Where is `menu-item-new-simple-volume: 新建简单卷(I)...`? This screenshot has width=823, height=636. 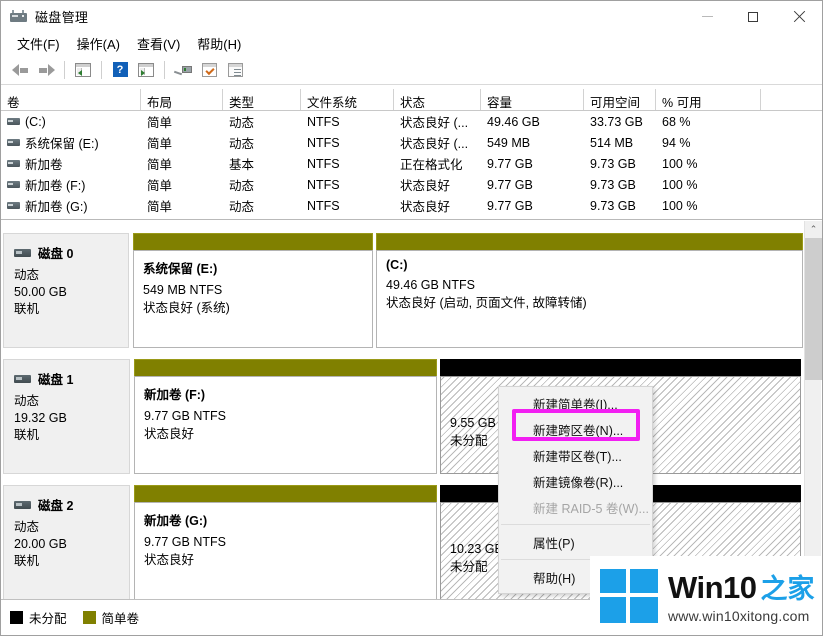 menu-item-new-simple-volume: 新建简单卷(I)... is located at coordinates (575, 403).